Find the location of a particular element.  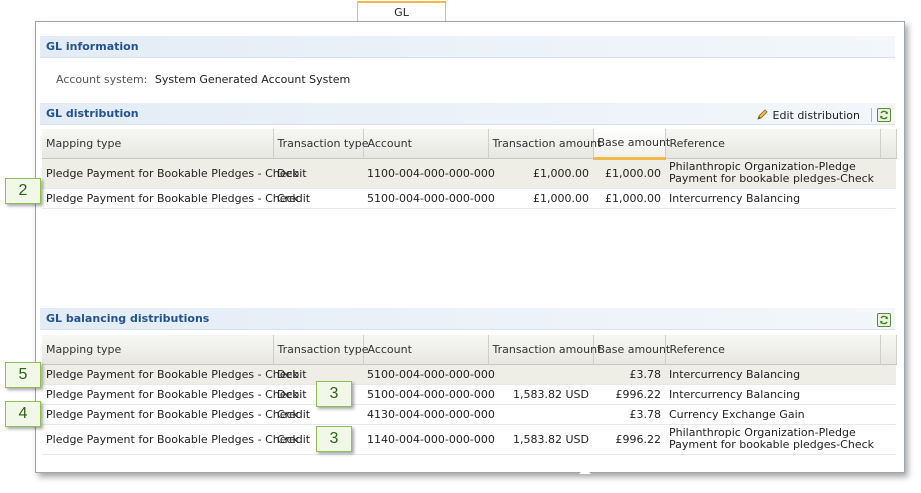

gl-information-header: GL information is located at coordinates (467, 47).